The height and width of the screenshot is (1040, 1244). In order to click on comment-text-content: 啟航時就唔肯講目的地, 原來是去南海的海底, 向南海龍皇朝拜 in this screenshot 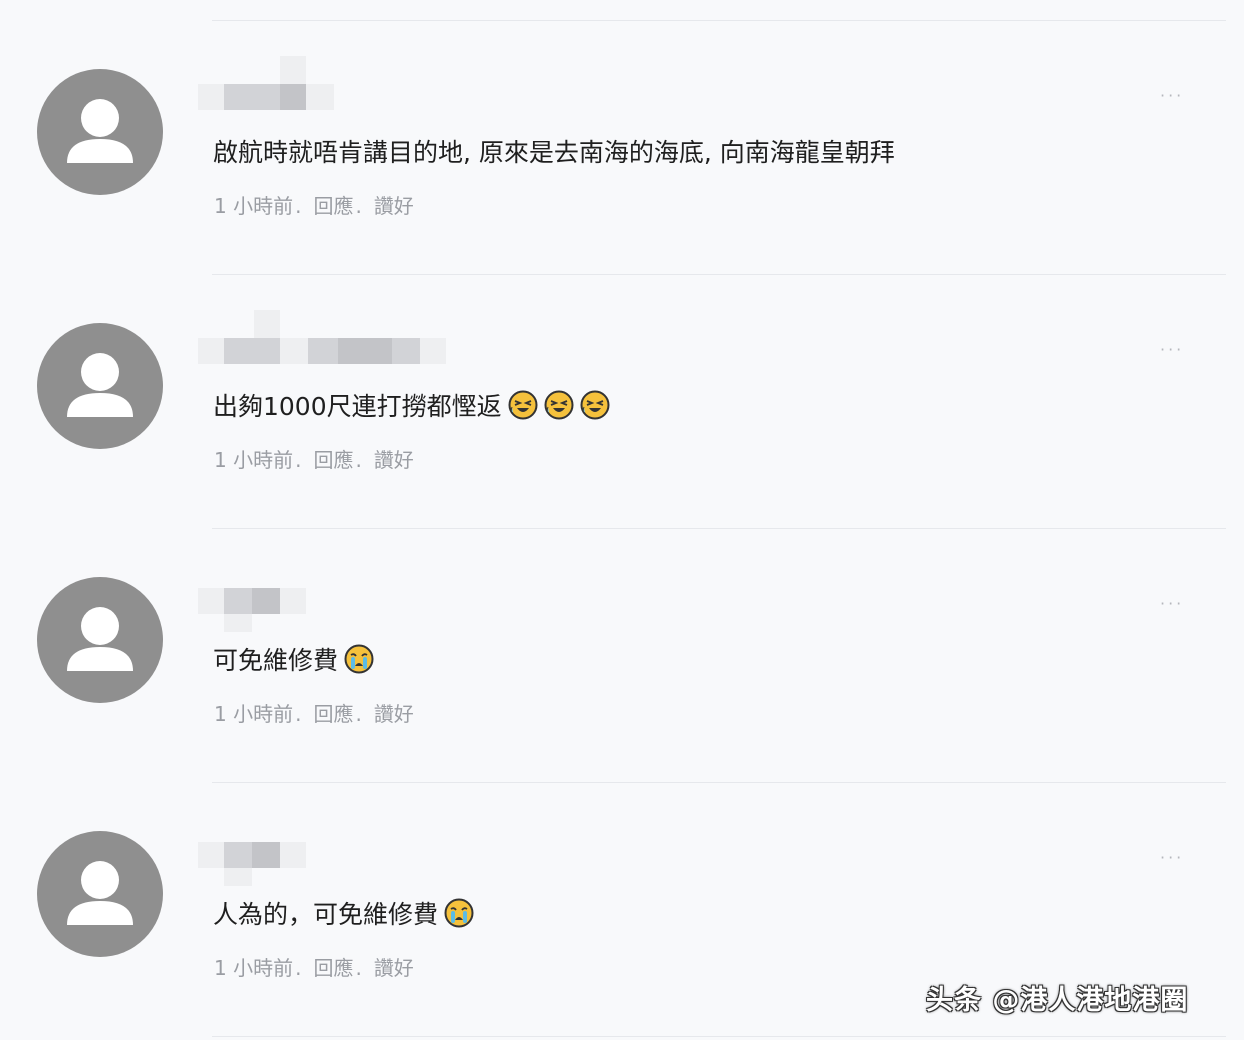, I will do `click(554, 152)`.